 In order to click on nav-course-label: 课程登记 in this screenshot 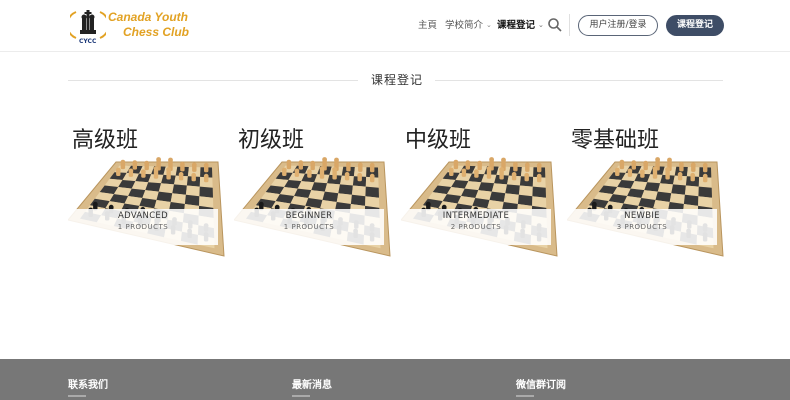, I will do `click(516, 25)`.